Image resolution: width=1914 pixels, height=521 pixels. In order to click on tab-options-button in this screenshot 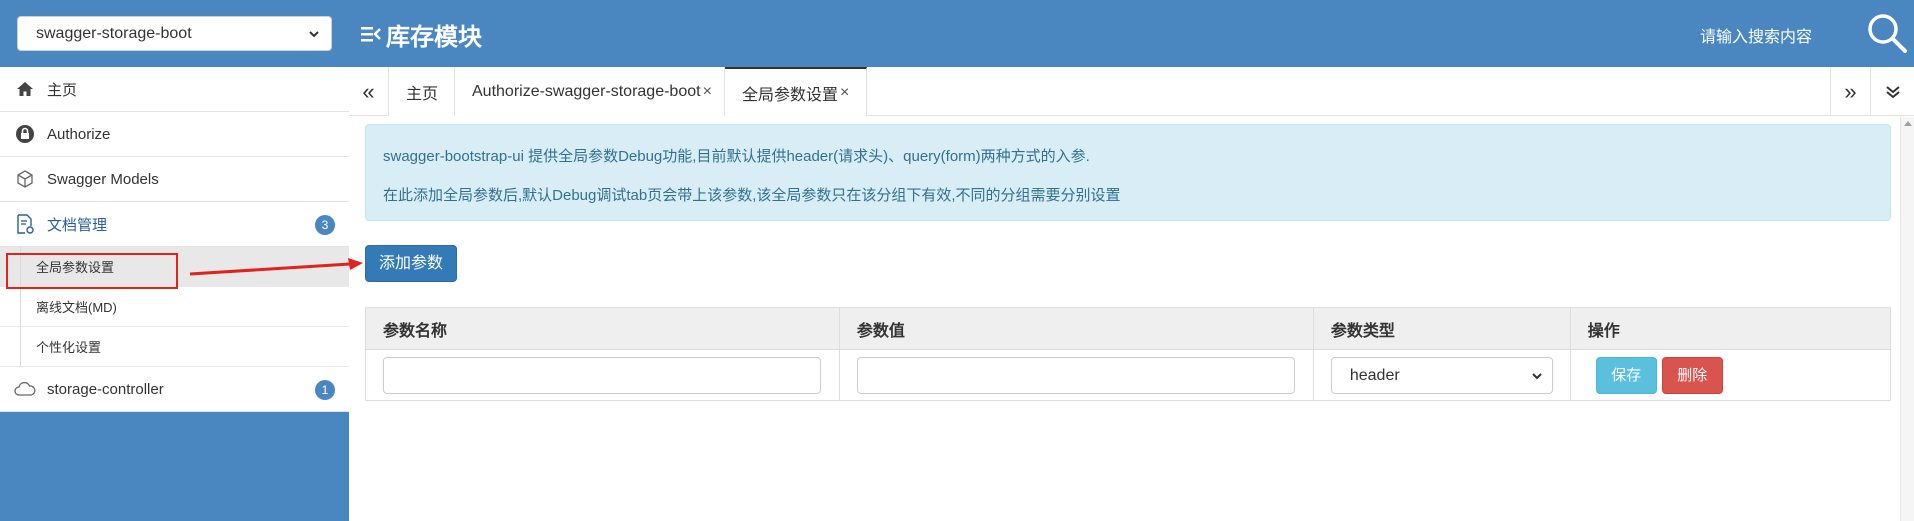, I will do `click(1892, 91)`.